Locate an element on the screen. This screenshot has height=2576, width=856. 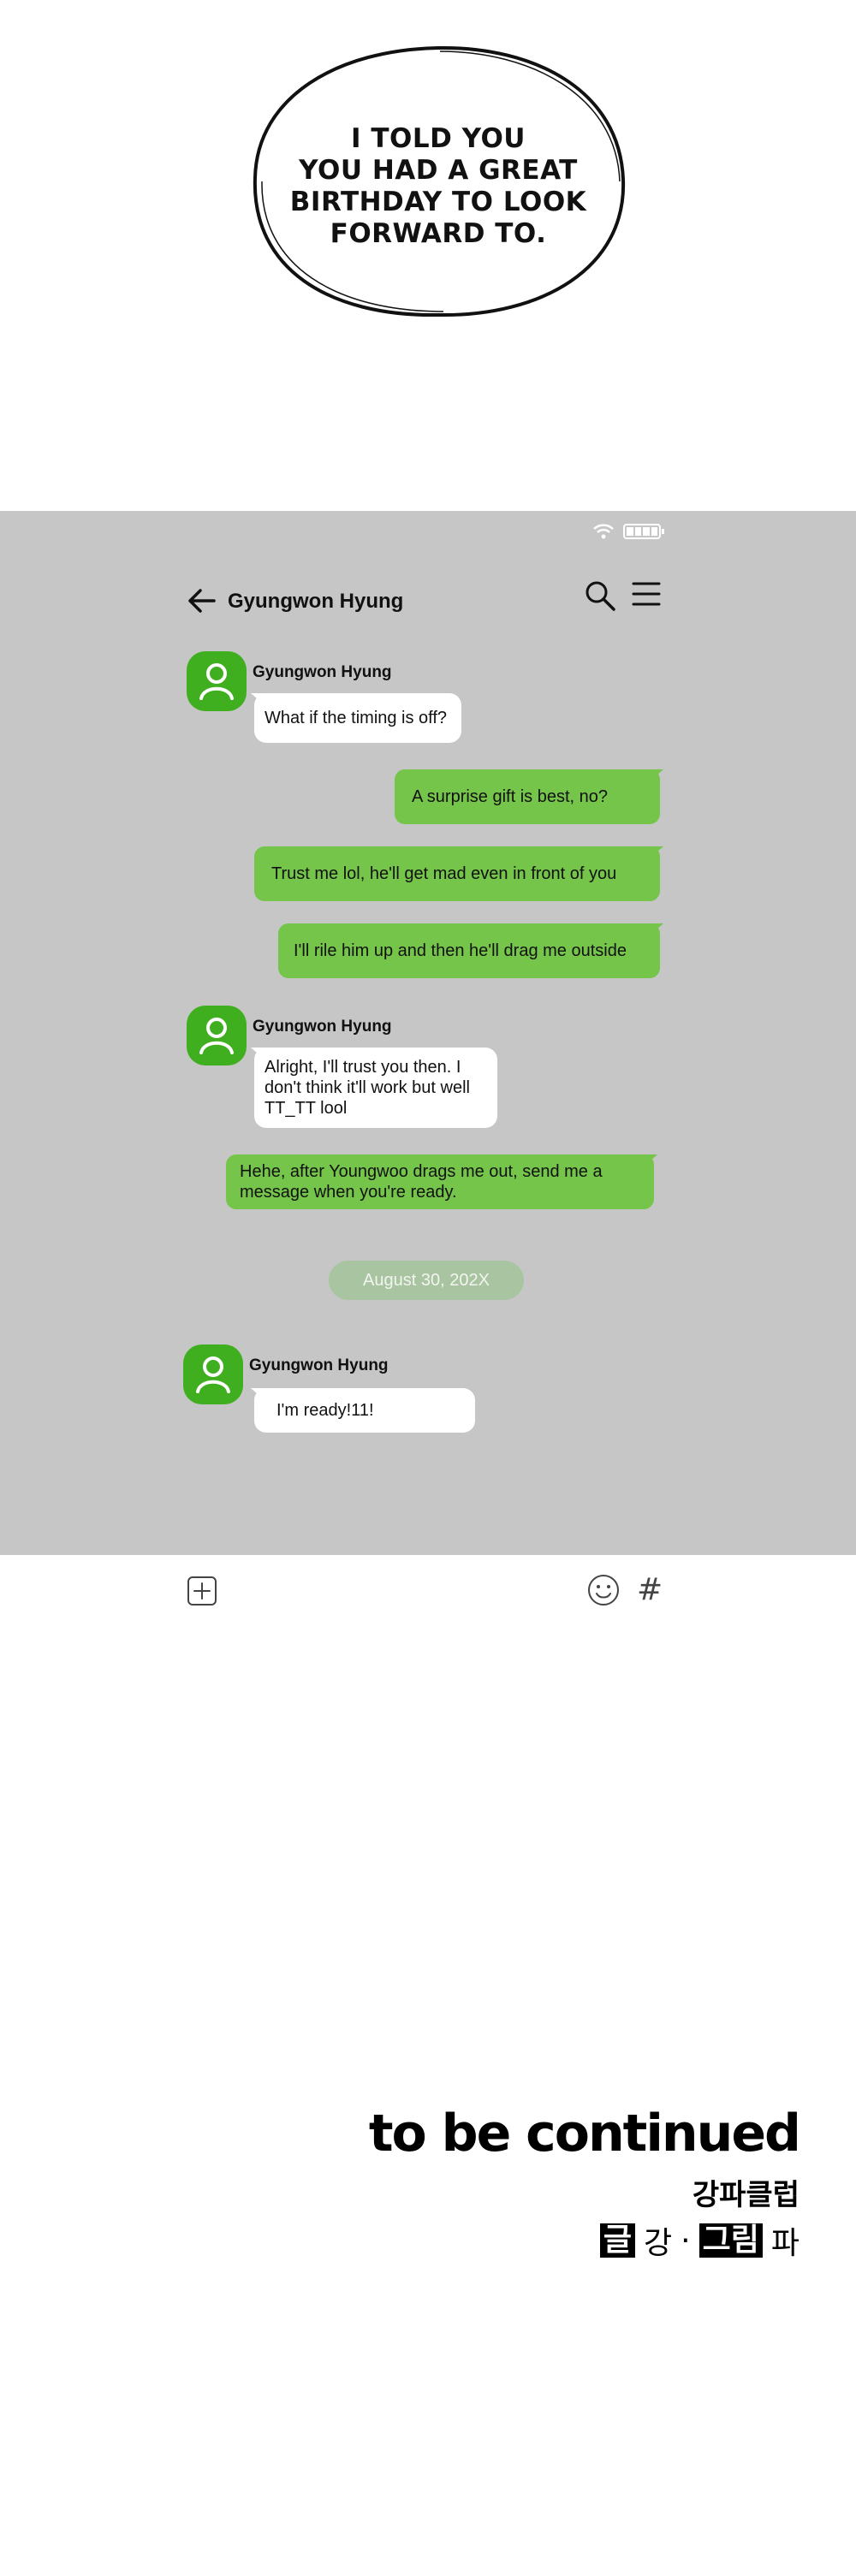
studio-name: 강파클럽 is located at coordinates (746, 2195).